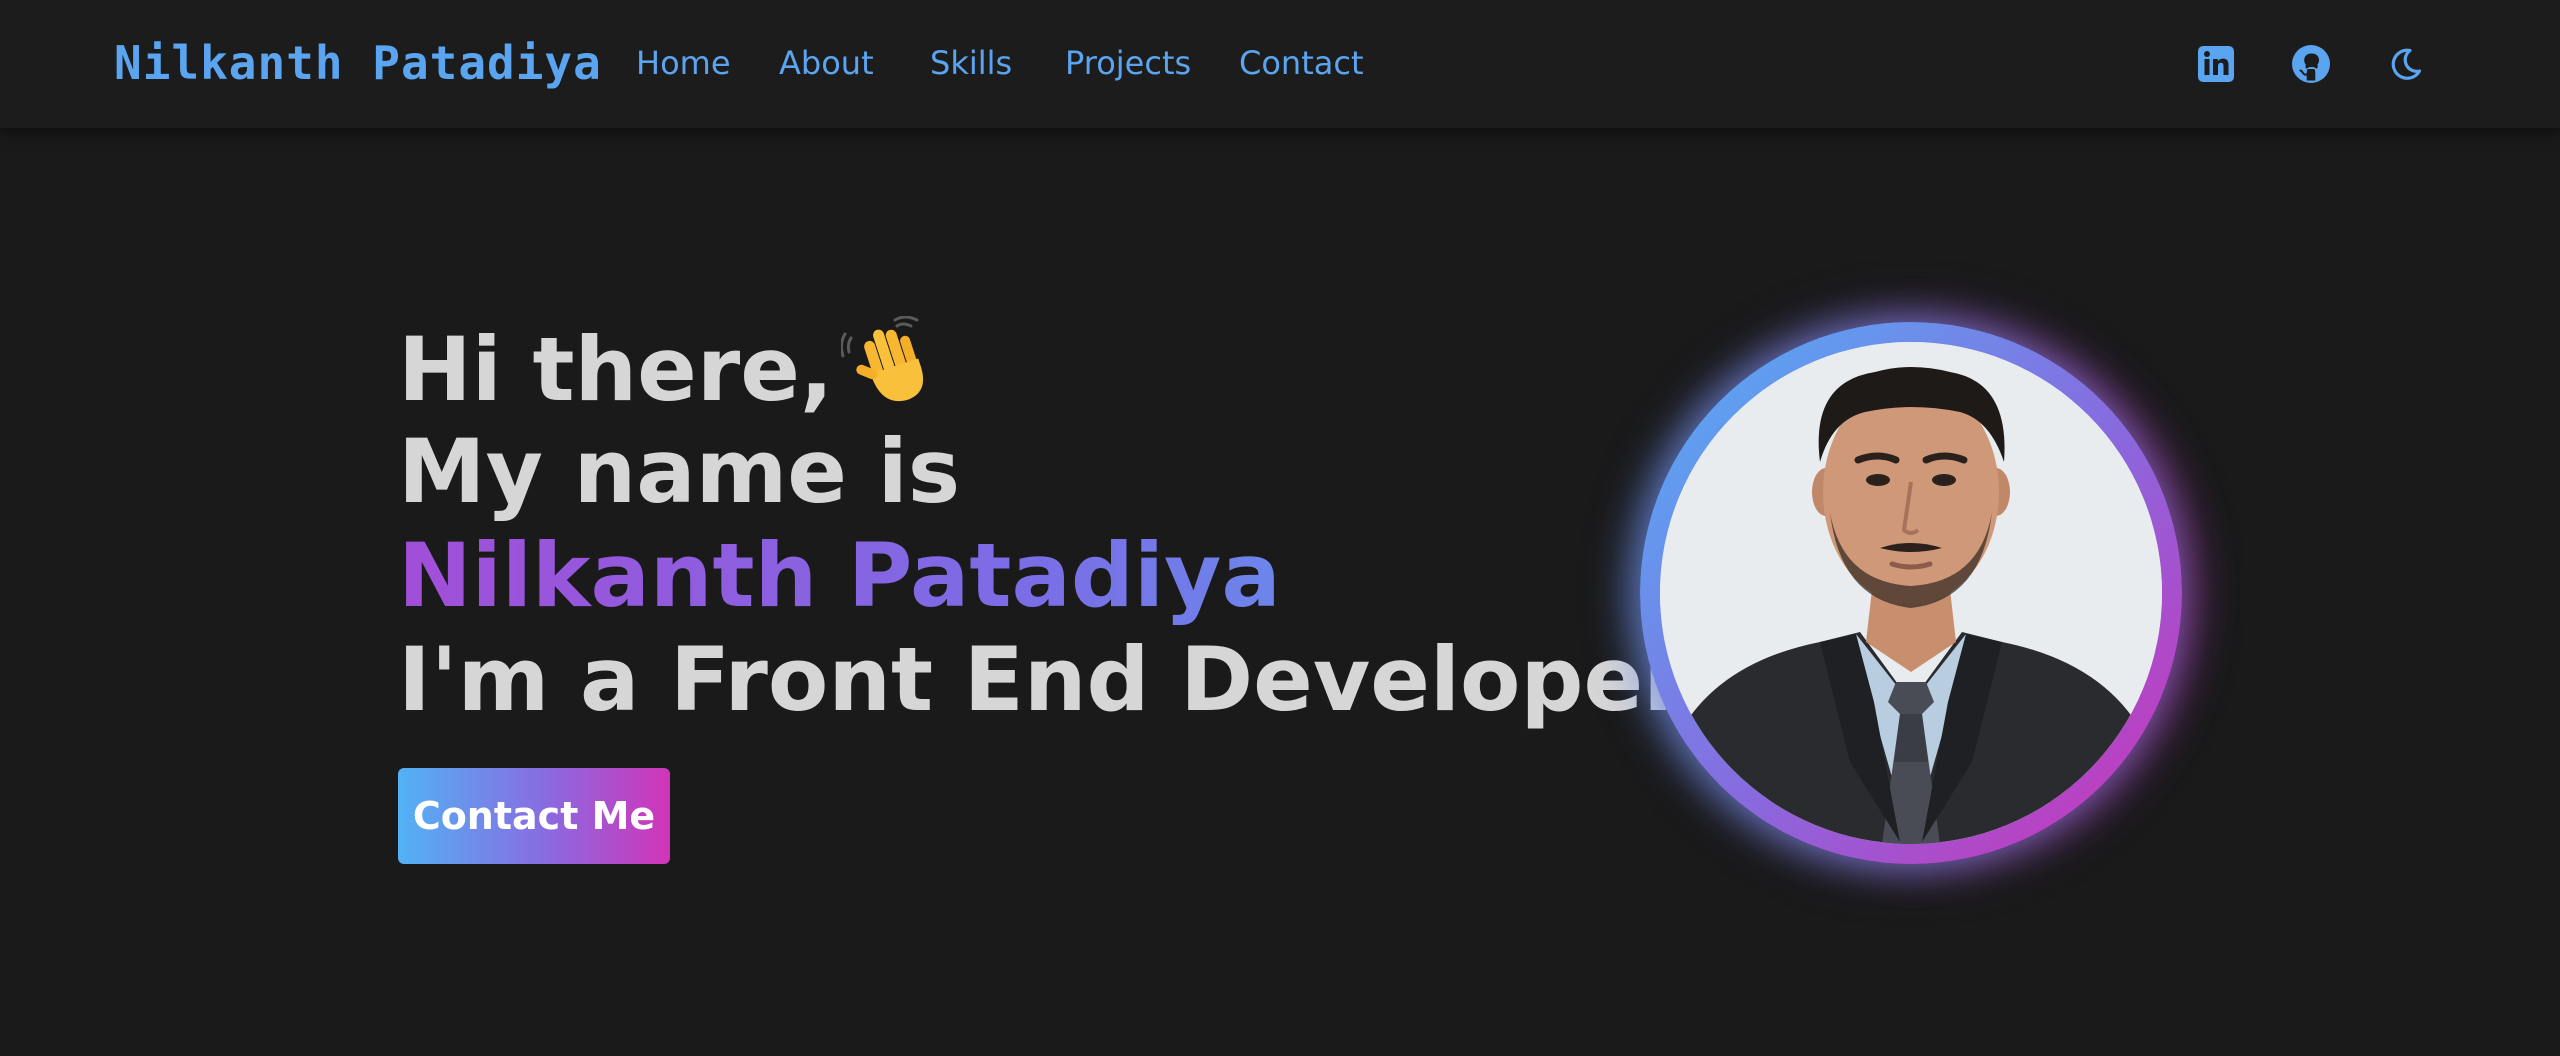  I want to click on contact-me-button: Contact Me, so click(534, 816).